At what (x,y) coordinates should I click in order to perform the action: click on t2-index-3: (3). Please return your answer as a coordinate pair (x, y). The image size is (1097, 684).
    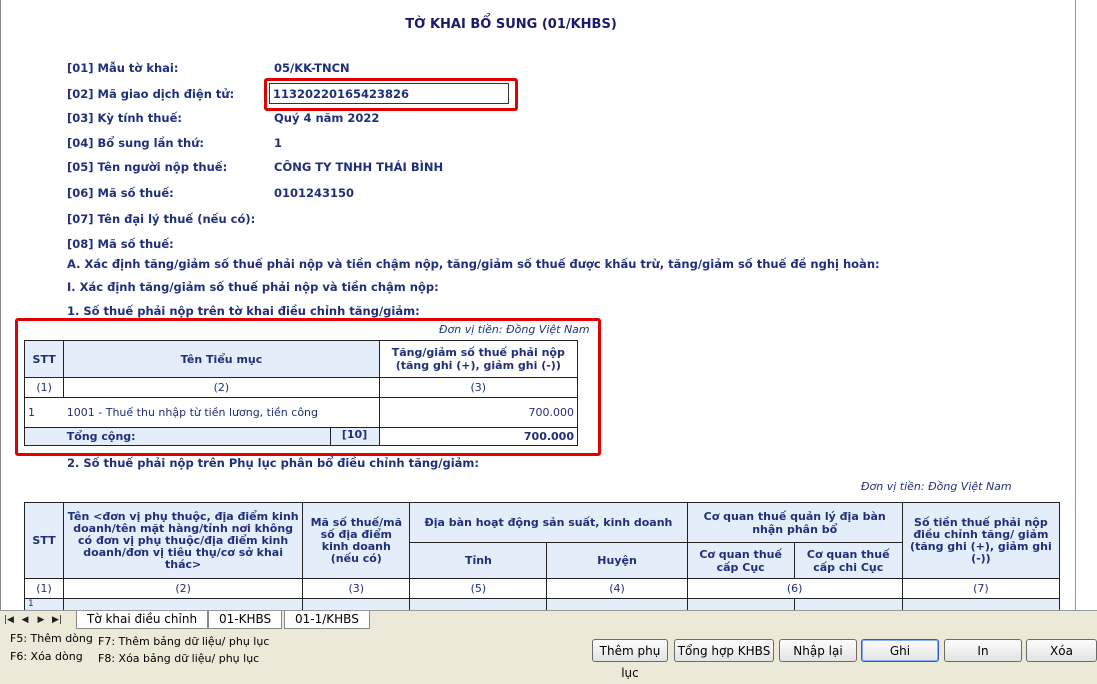
    Looking at the image, I should click on (356, 588).